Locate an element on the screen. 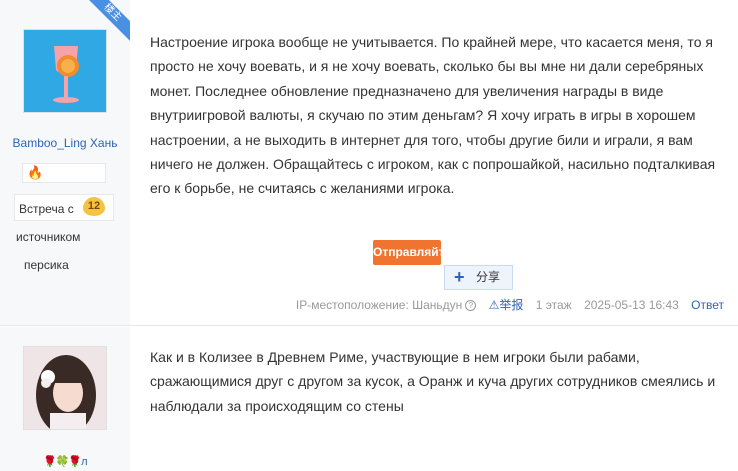 This screenshot has height=471, width=738. level-title-line1: источником is located at coordinates (48, 237).